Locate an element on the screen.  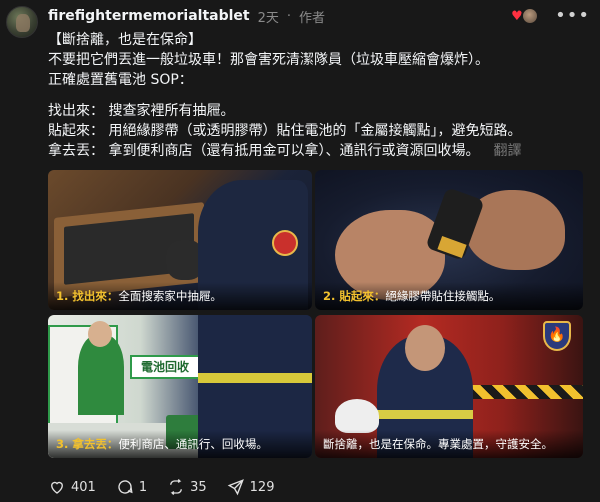
like-count: 401 is located at coordinates (83, 487).